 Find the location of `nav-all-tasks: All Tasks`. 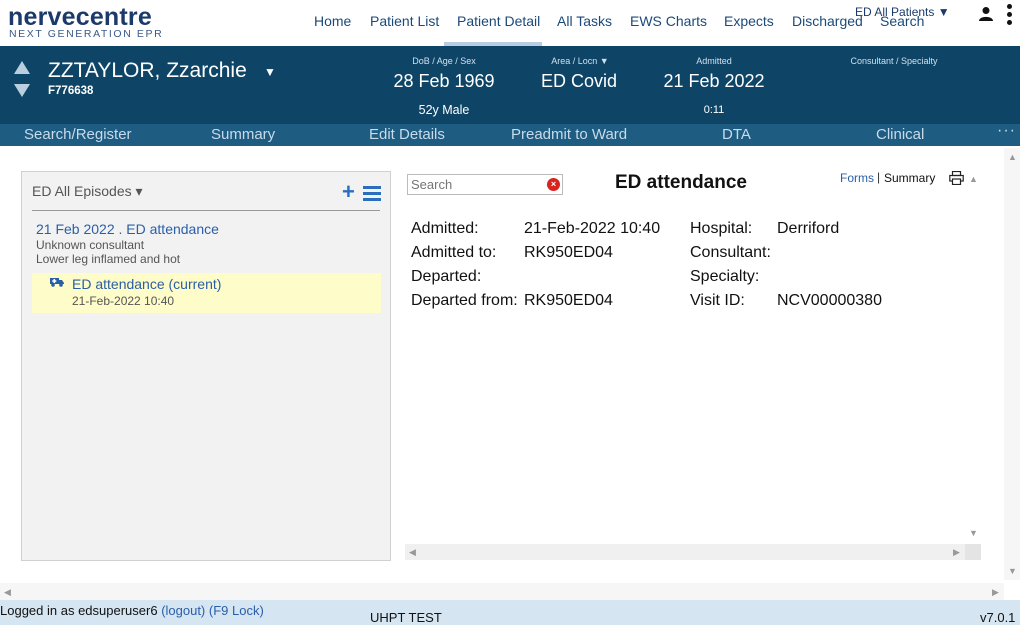

nav-all-tasks: All Tasks is located at coordinates (584, 21).